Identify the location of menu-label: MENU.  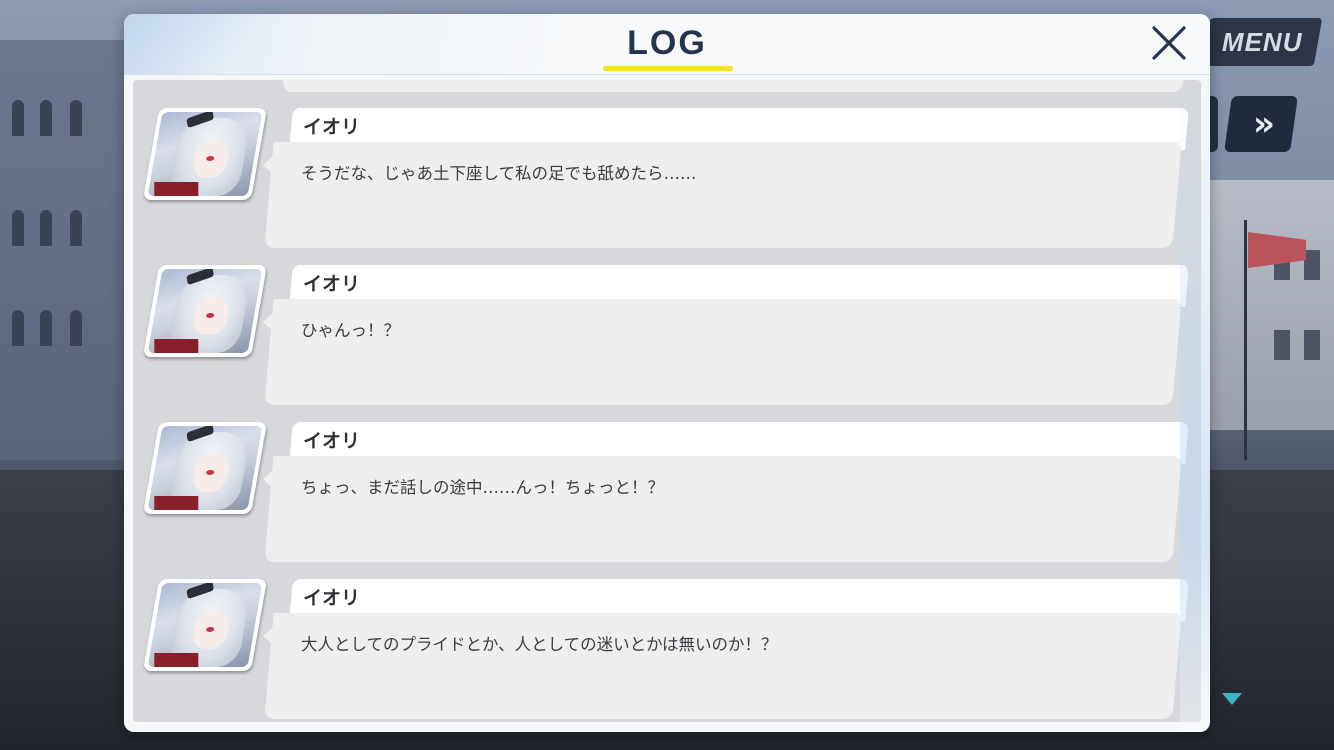
(1262, 41).